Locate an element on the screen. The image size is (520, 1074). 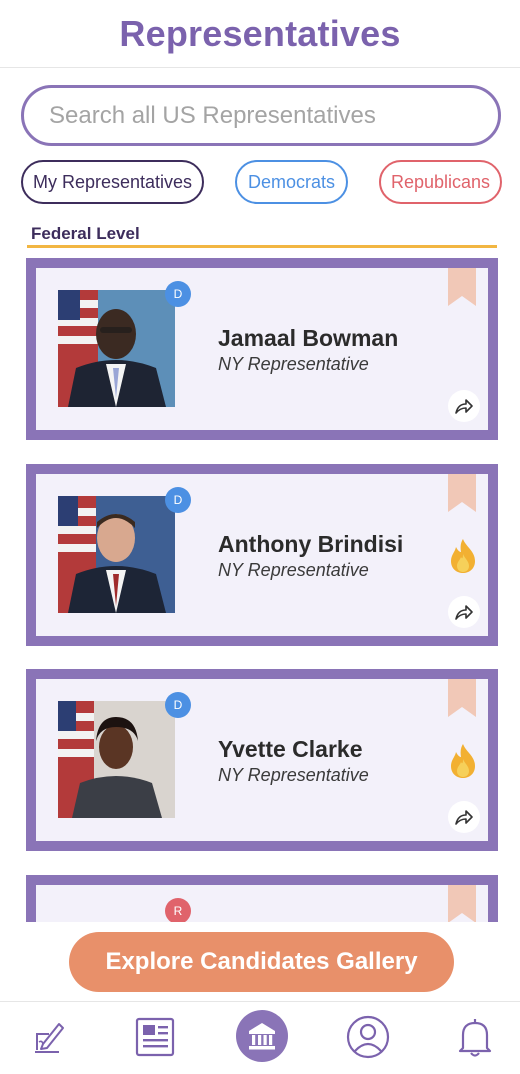
bell-icon is located at coordinates (475, 1038).